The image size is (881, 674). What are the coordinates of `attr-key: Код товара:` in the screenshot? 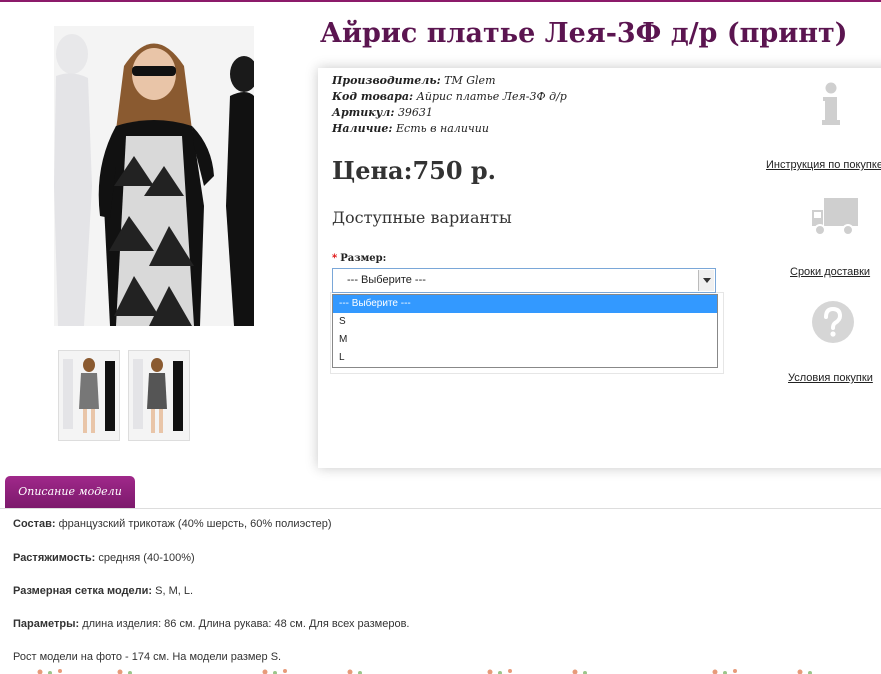 It's located at (373, 96).